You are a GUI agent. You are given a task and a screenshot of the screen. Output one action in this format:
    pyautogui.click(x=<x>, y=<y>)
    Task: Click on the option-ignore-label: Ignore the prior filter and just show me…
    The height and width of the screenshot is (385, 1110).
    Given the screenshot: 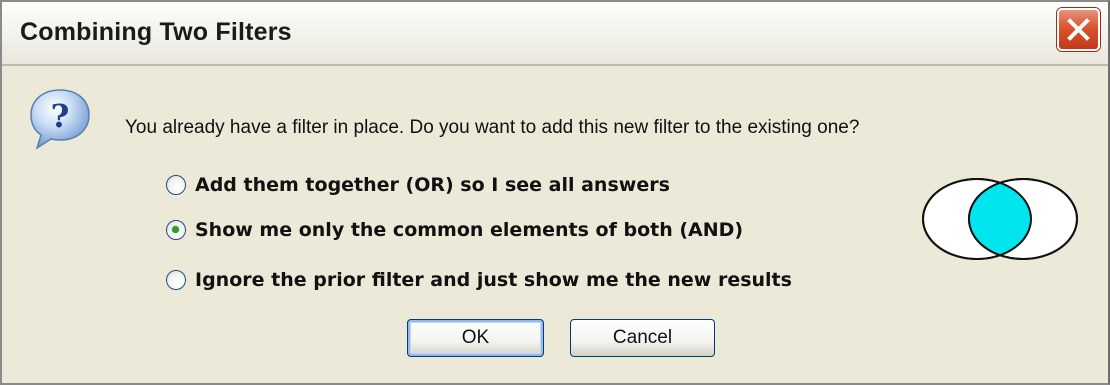 What is the action you would take?
    pyautogui.click(x=493, y=280)
    